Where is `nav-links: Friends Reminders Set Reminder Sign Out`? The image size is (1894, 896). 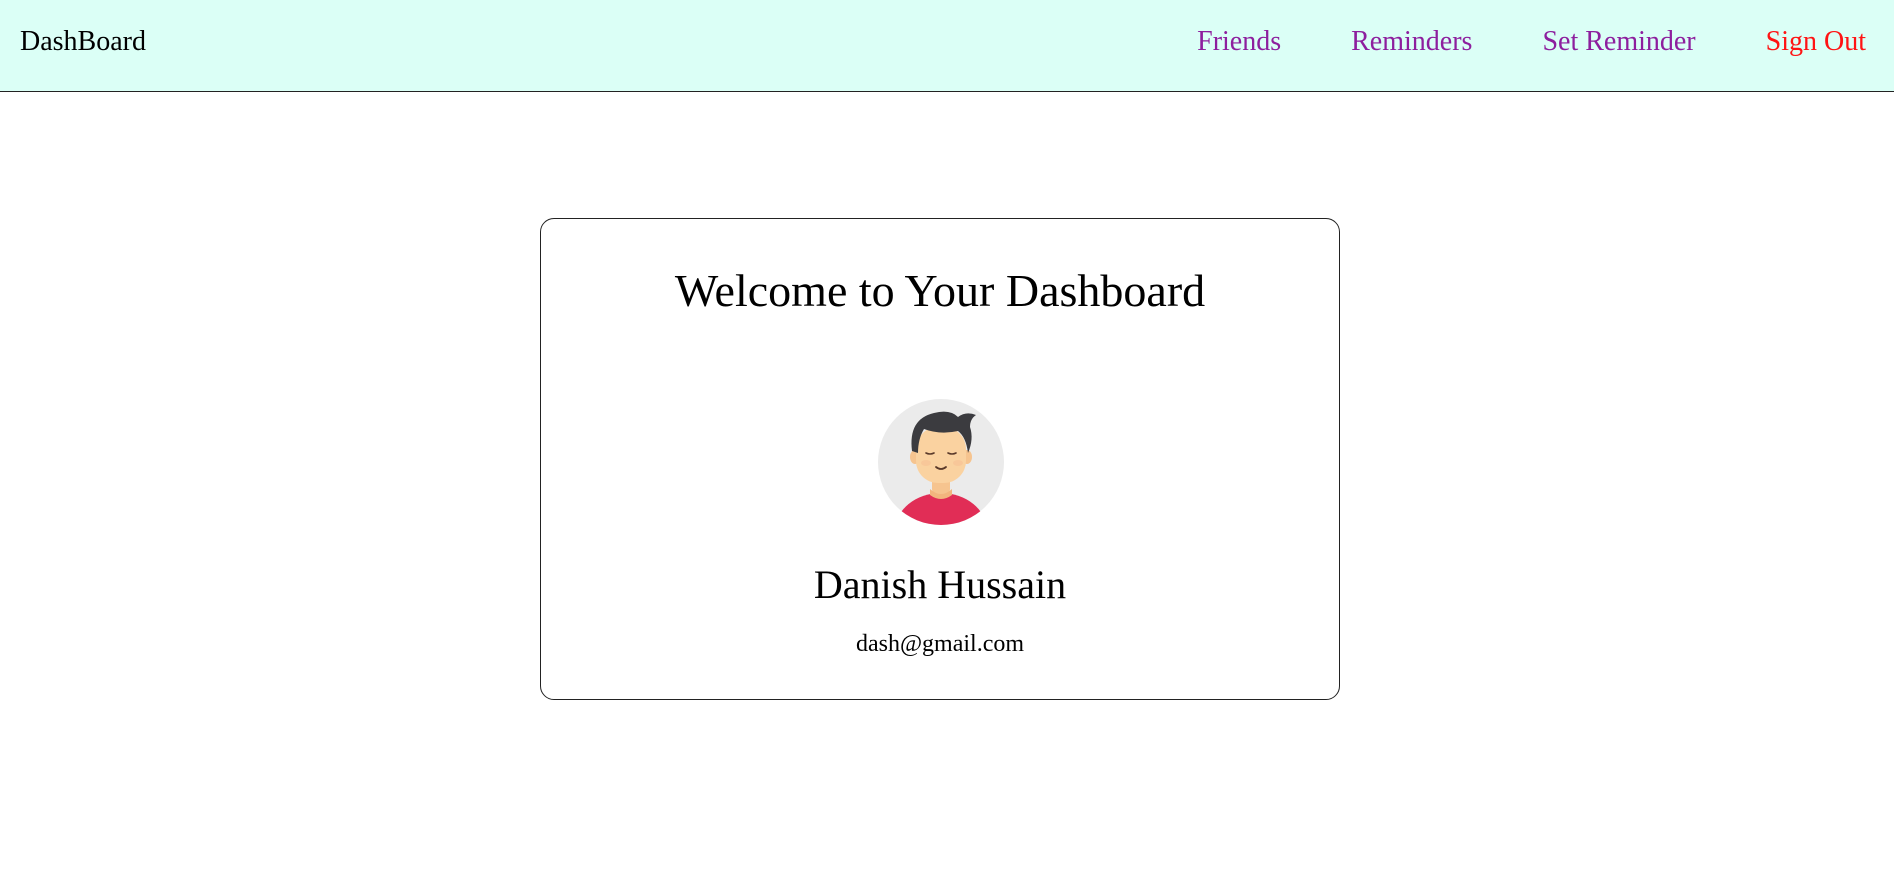
nav-links: Friends Reminders Set Reminder Sign Out is located at coordinates (1531, 42).